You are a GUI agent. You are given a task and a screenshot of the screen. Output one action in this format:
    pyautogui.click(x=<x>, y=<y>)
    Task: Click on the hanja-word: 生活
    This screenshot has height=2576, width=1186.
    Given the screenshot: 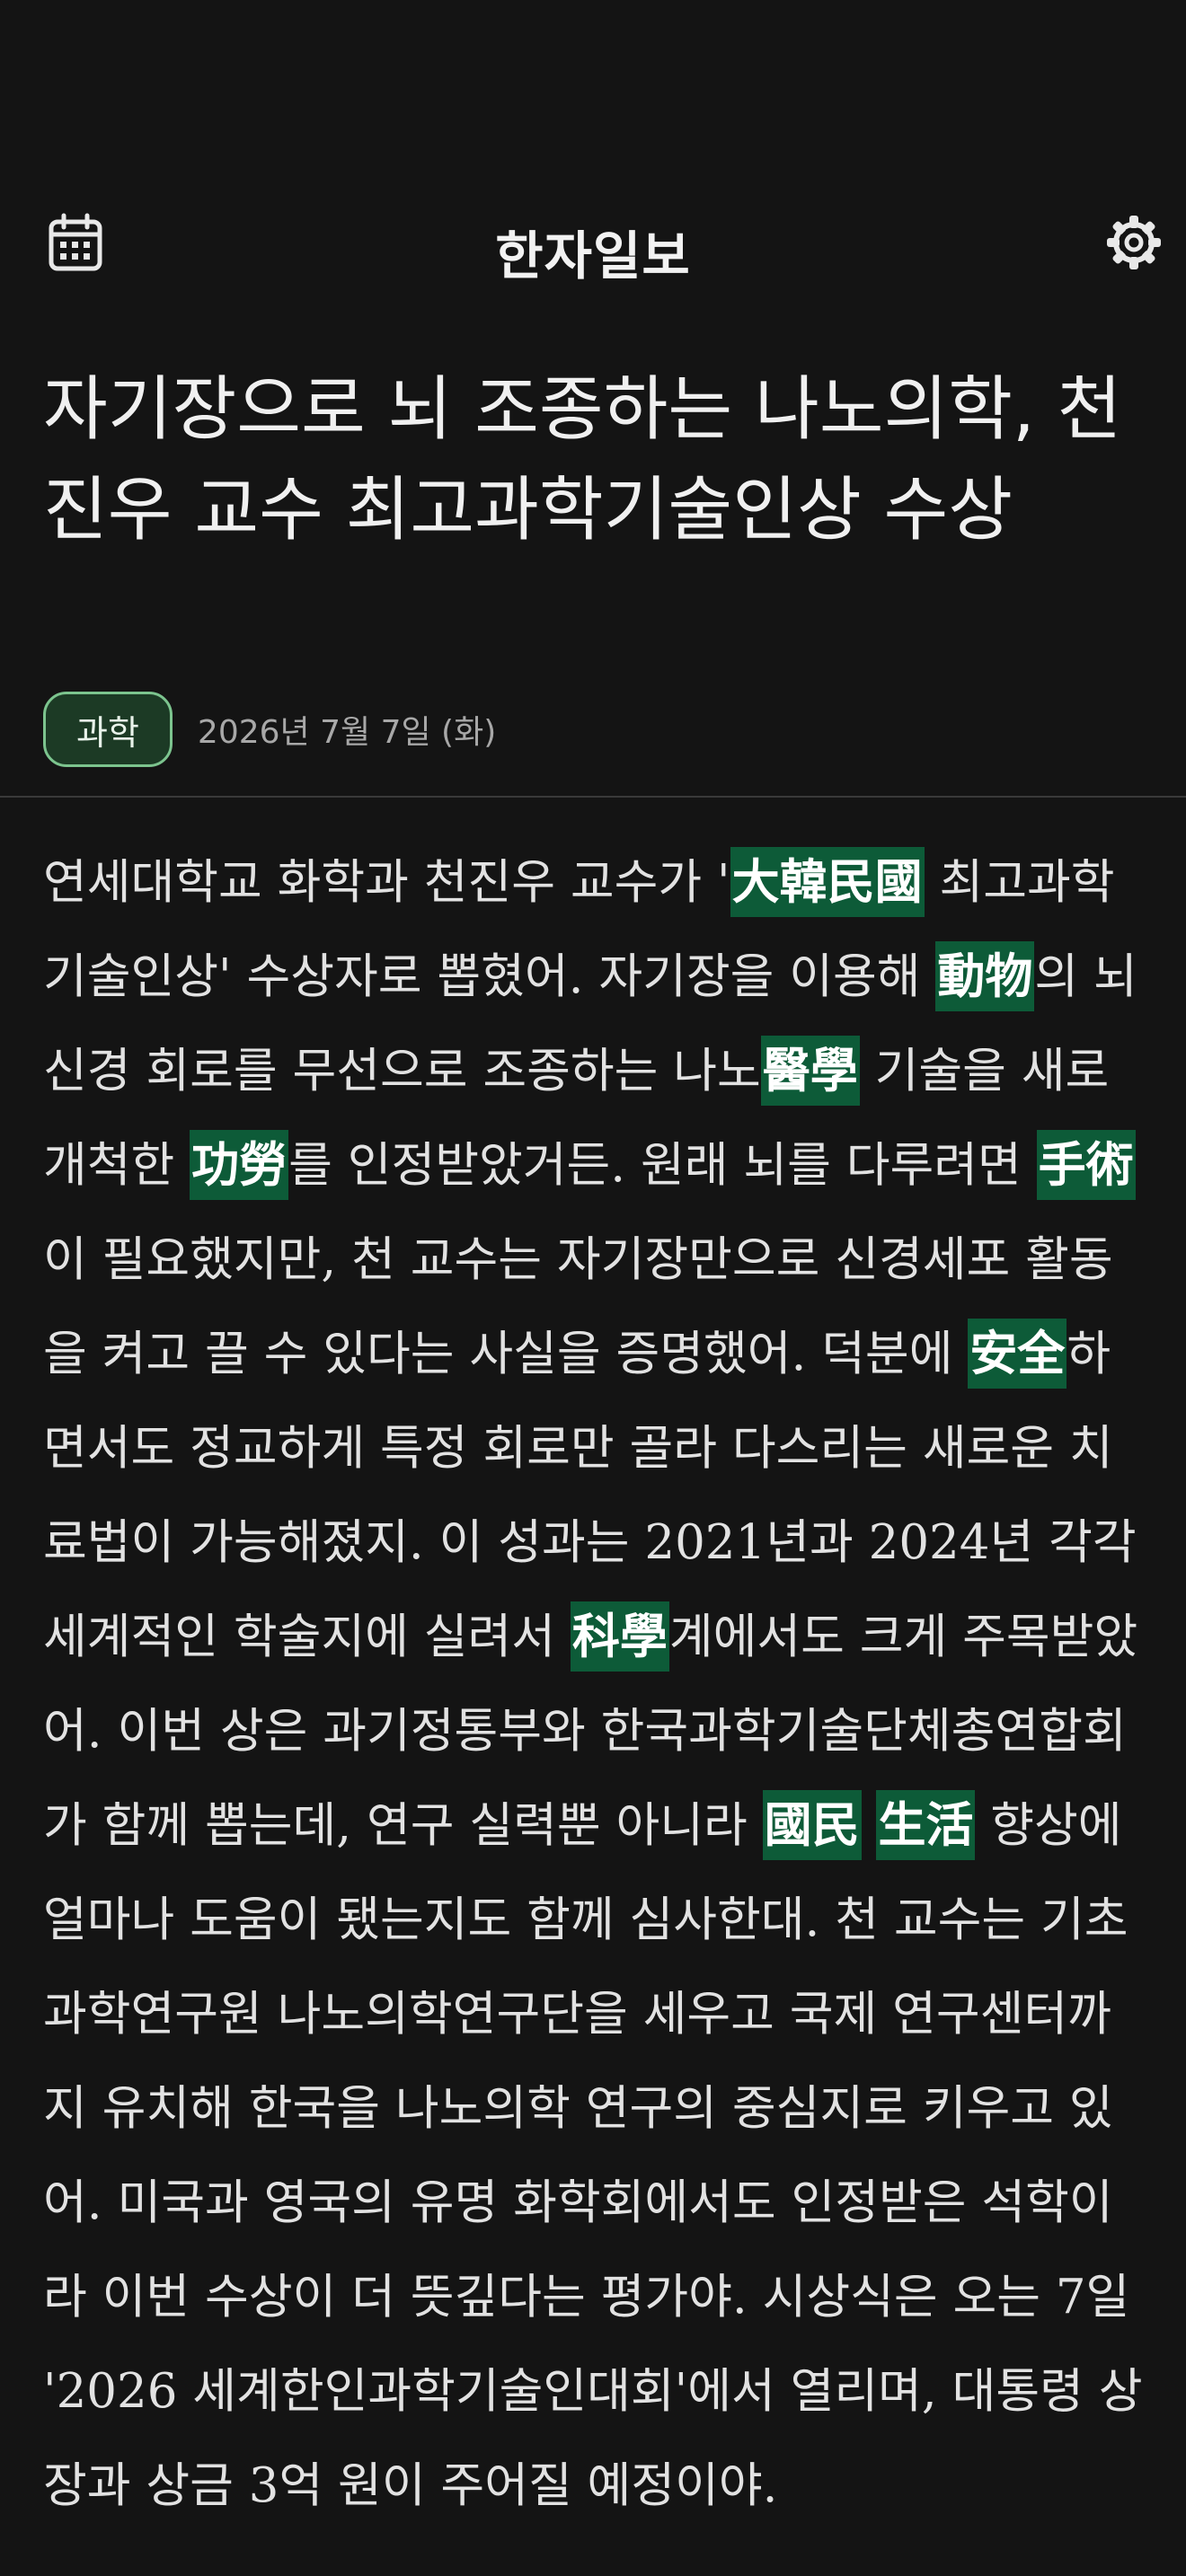 What is the action you would take?
    pyautogui.click(x=926, y=1825)
    